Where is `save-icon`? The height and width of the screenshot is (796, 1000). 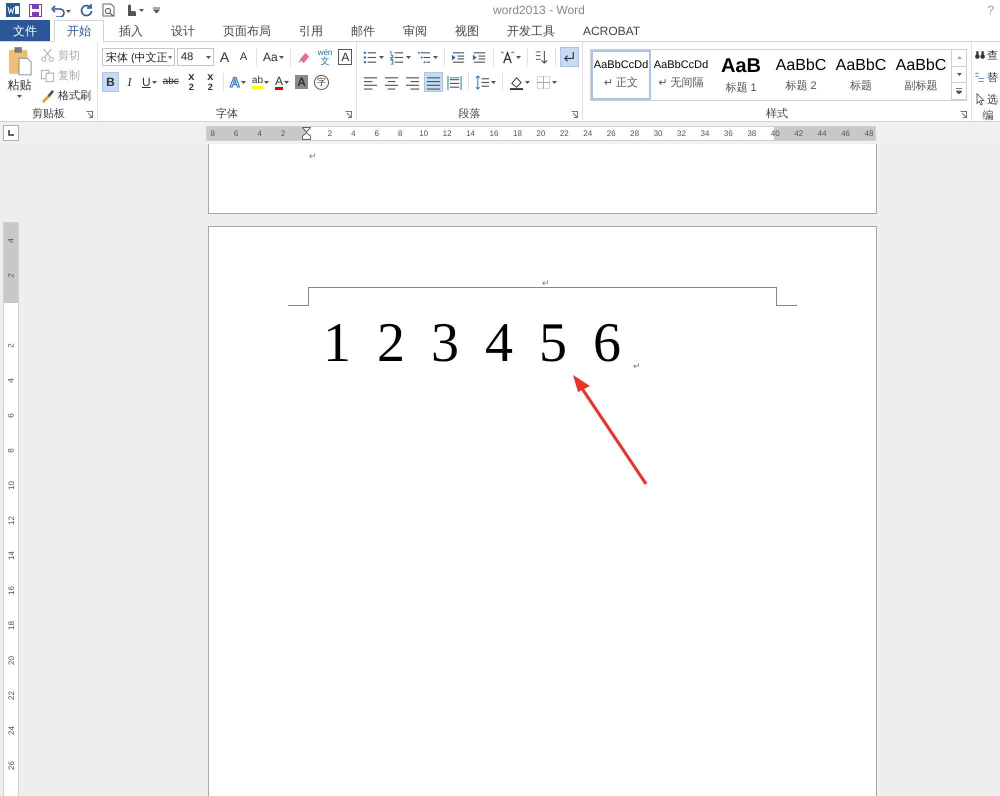
save-icon is located at coordinates (35, 10).